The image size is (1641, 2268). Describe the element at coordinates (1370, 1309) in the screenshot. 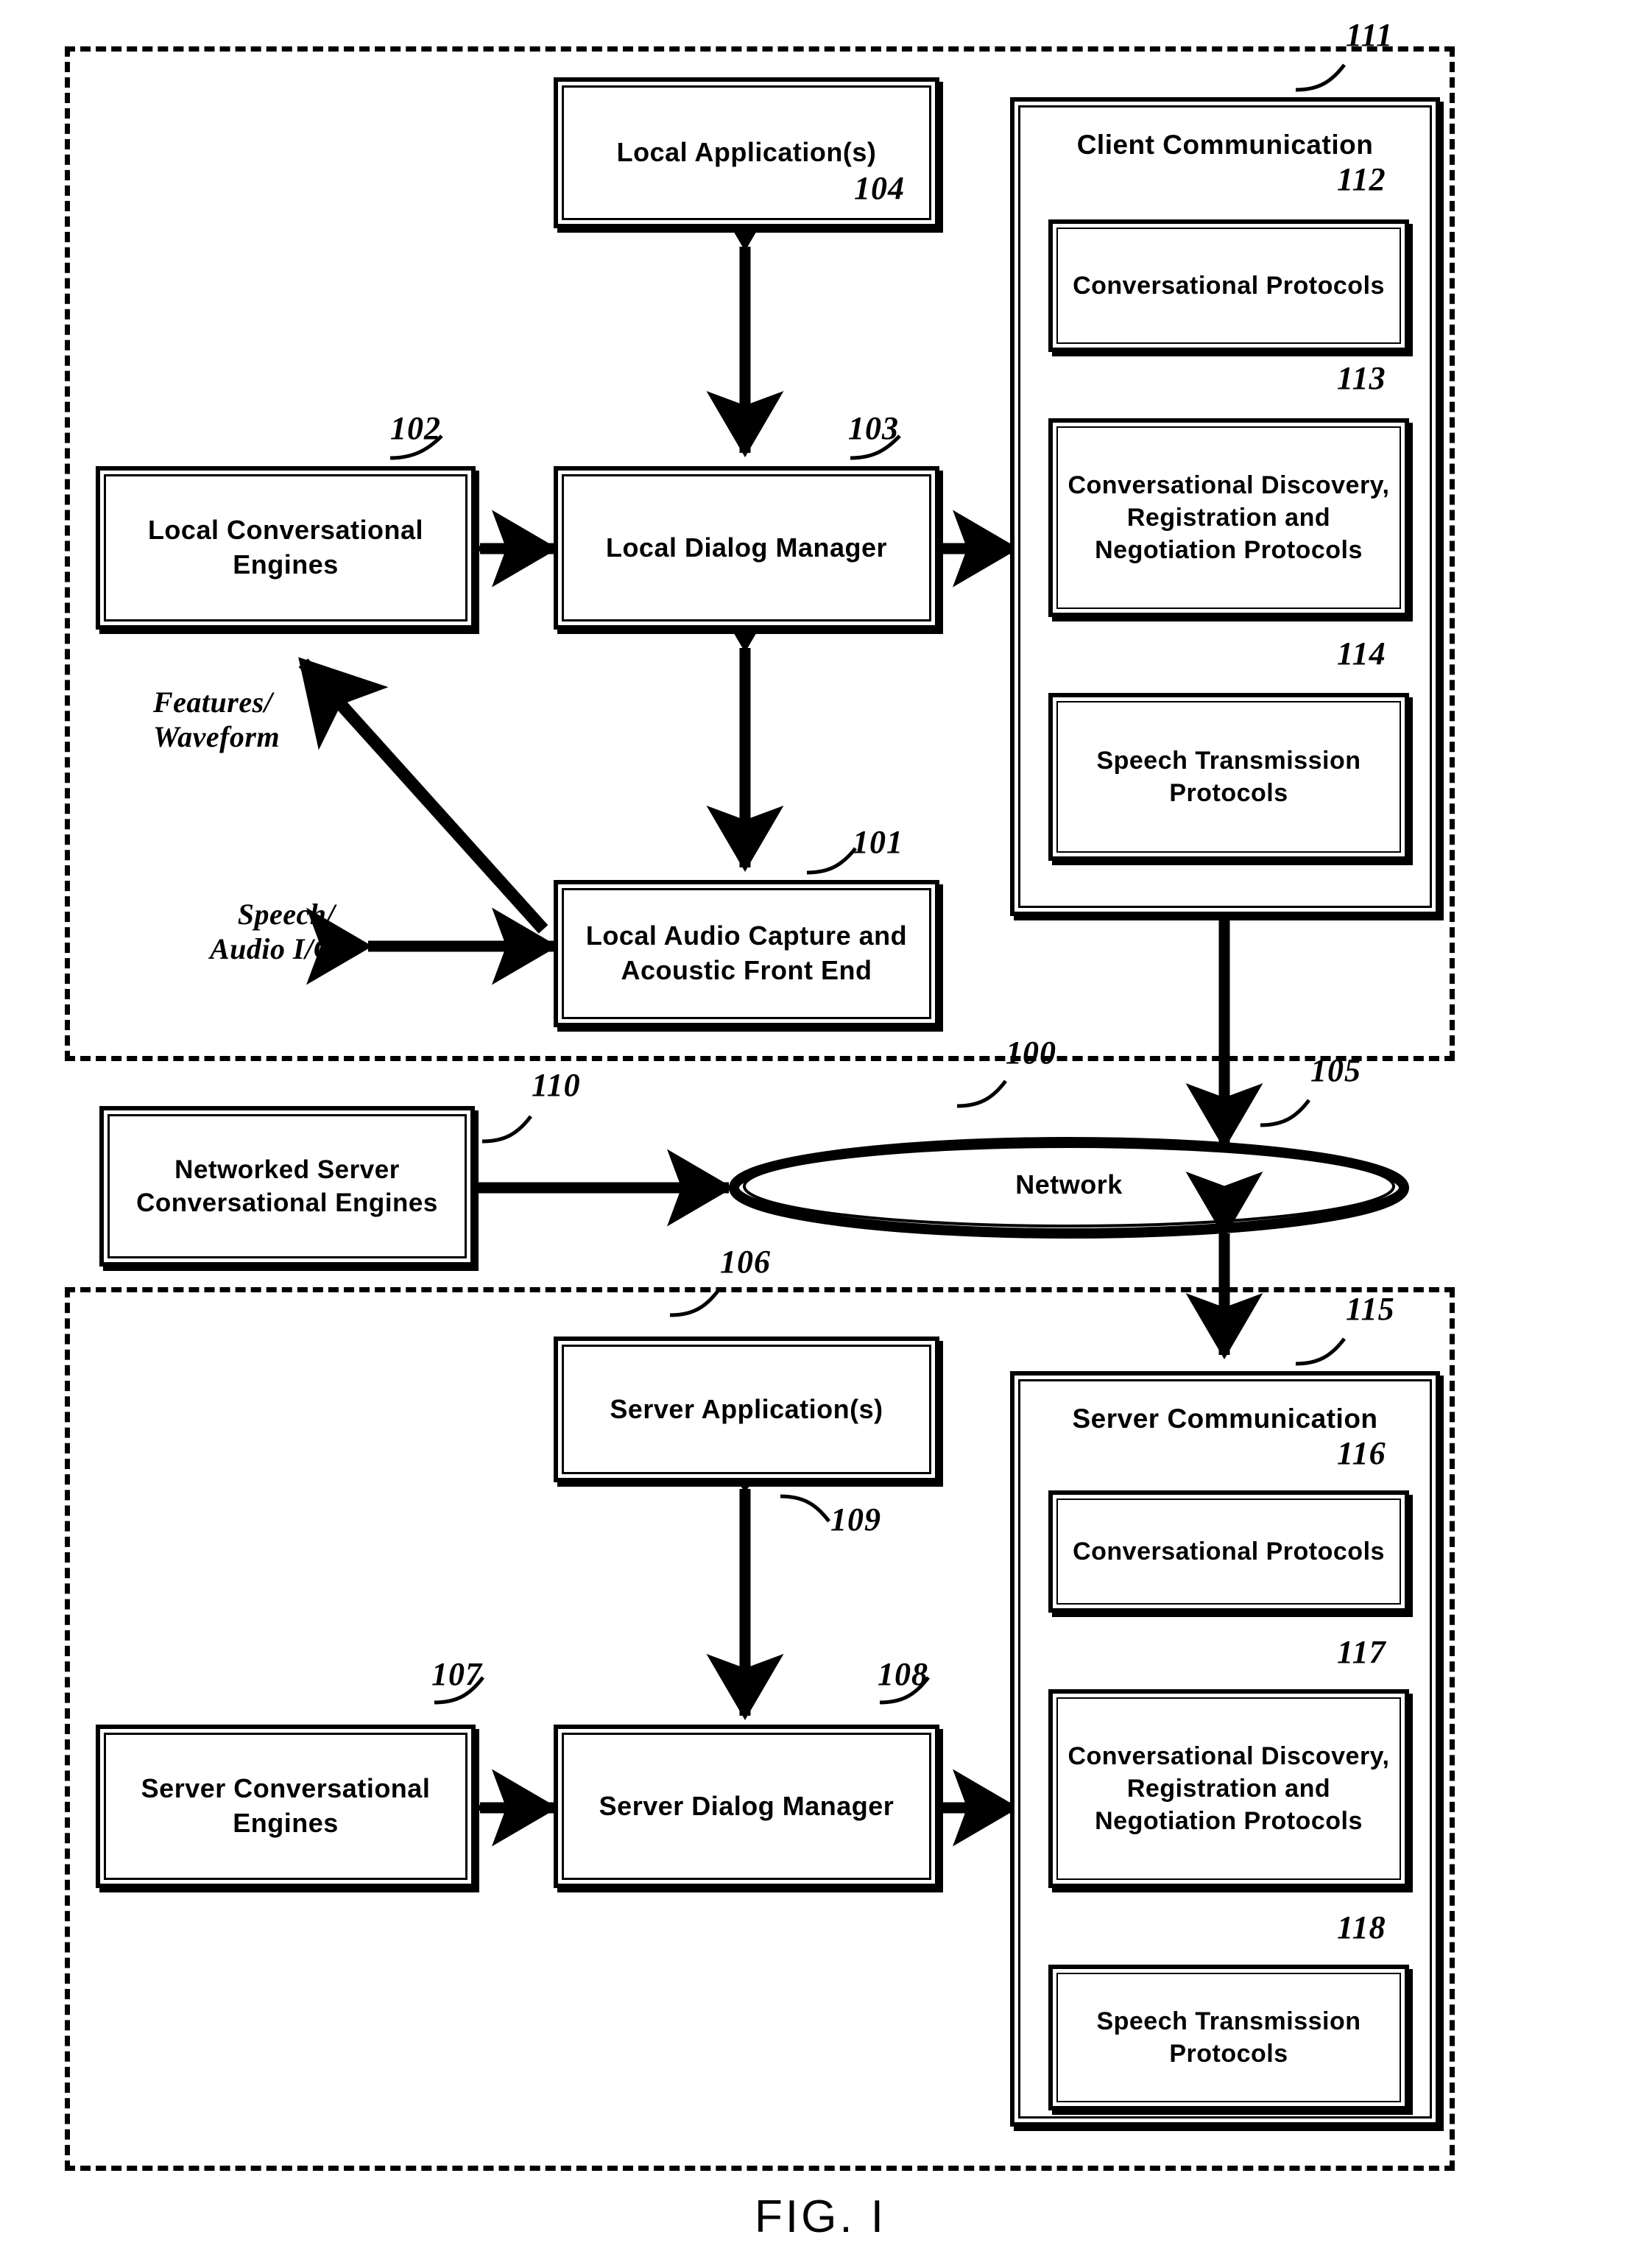

I see `refnum-115: 115` at that location.